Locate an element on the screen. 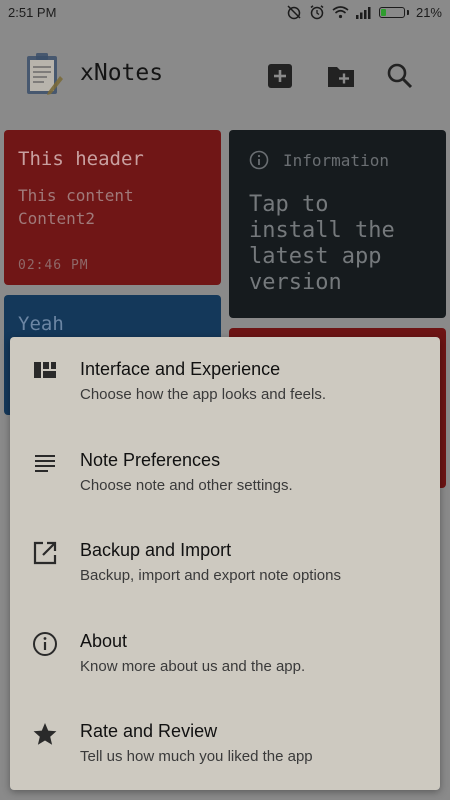 The height and width of the screenshot is (800, 450). status-icons: 21% is located at coordinates (364, 12).